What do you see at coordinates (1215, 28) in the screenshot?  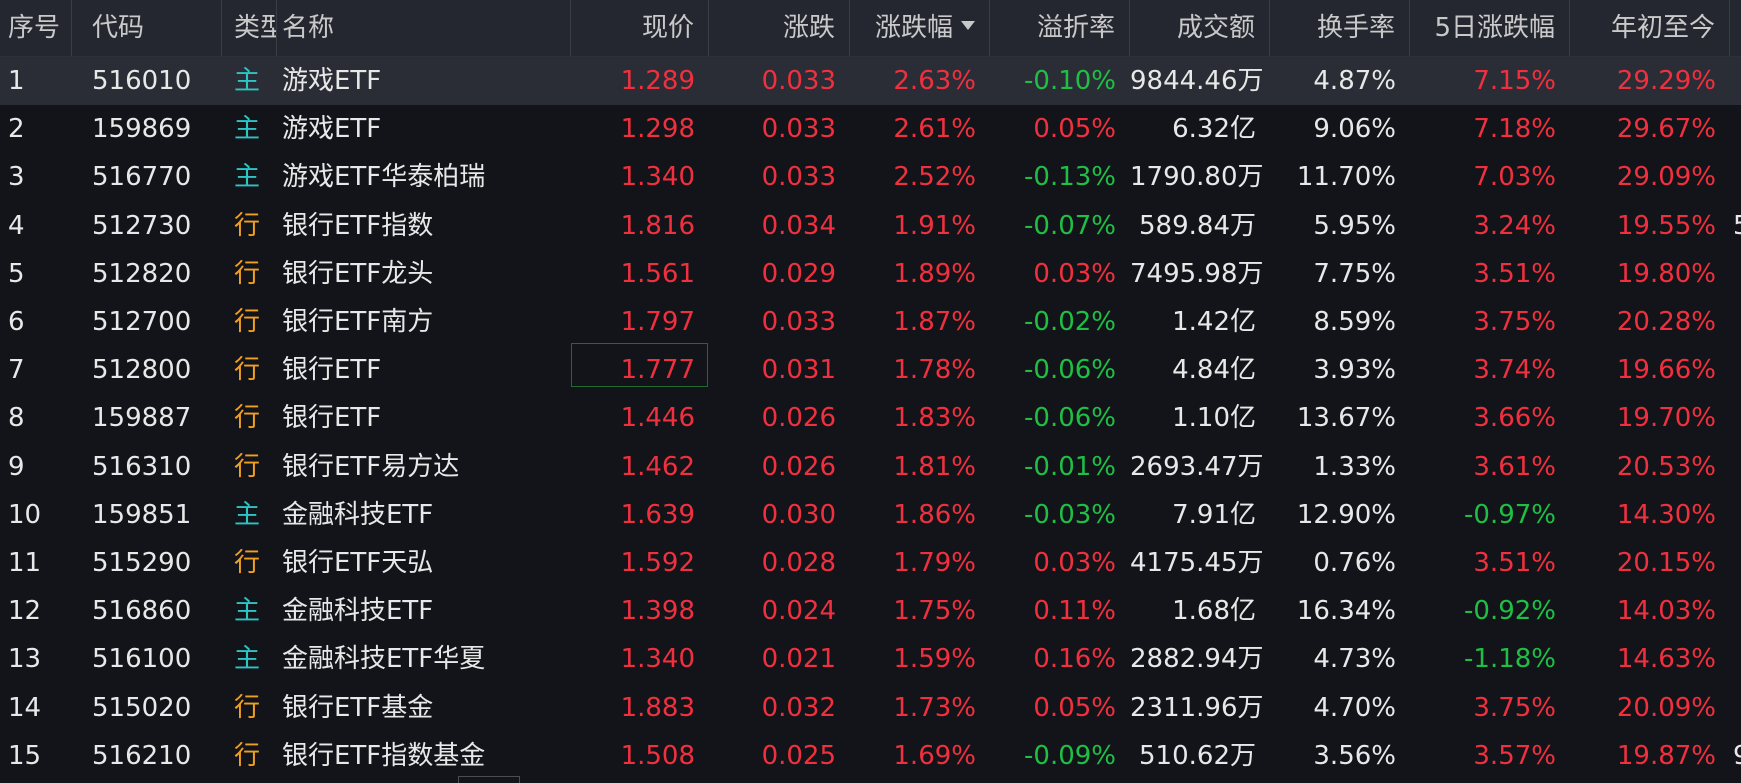 I see `column-header-label: 成交额` at bounding box center [1215, 28].